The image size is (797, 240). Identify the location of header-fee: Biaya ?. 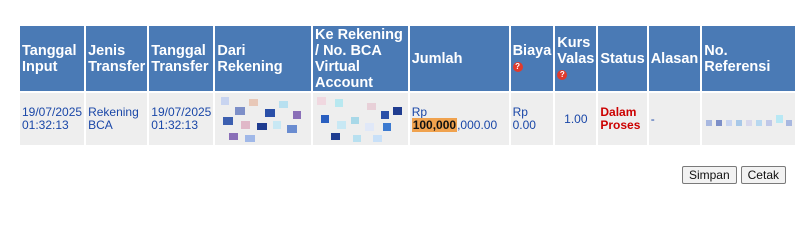
(532, 58).